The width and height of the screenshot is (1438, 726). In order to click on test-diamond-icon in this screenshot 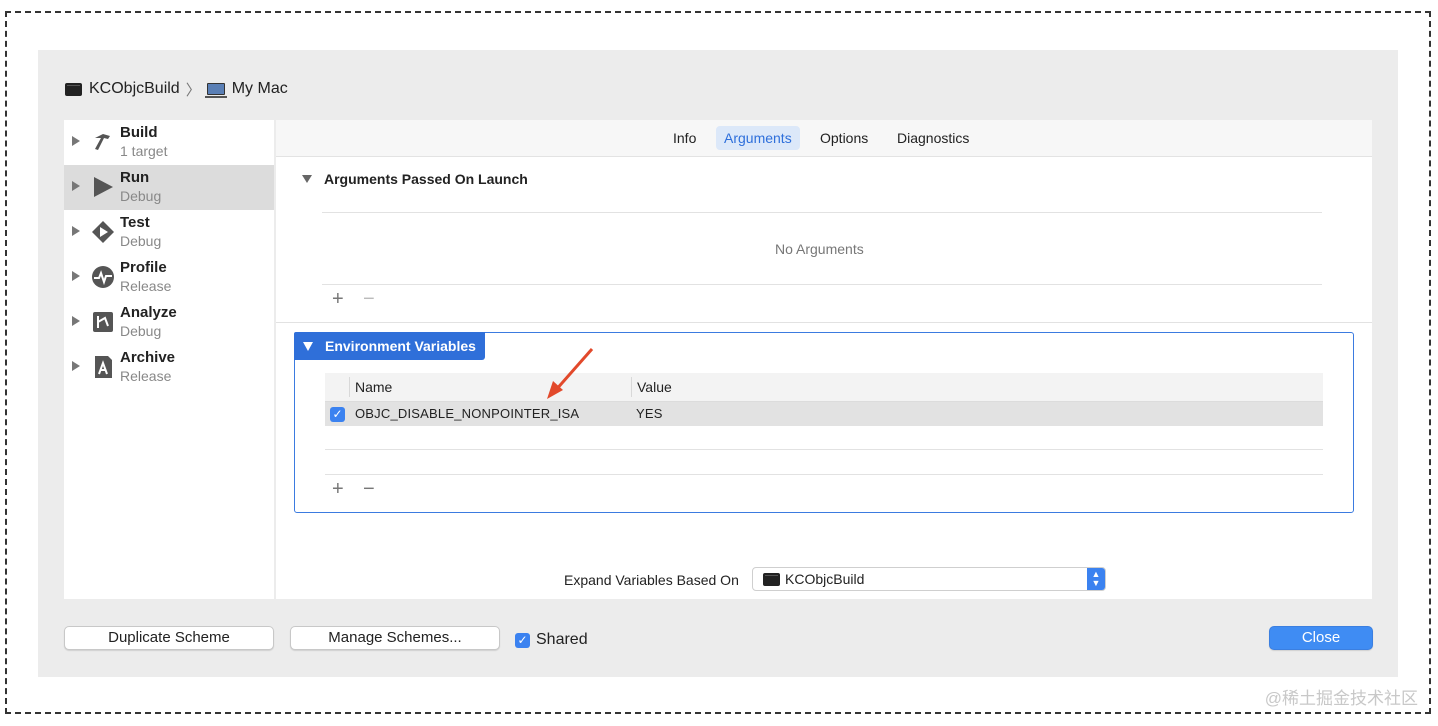, I will do `click(103, 232)`.